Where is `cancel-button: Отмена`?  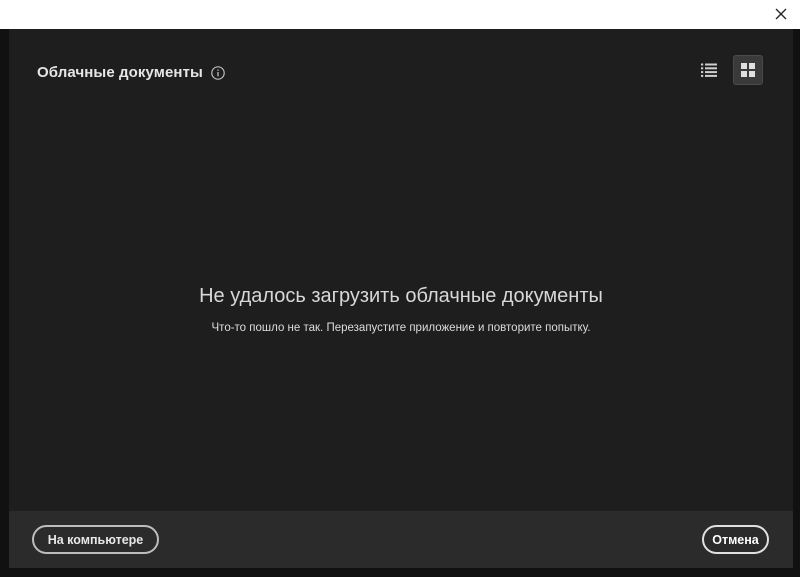
cancel-button: Отмена is located at coordinates (735, 539).